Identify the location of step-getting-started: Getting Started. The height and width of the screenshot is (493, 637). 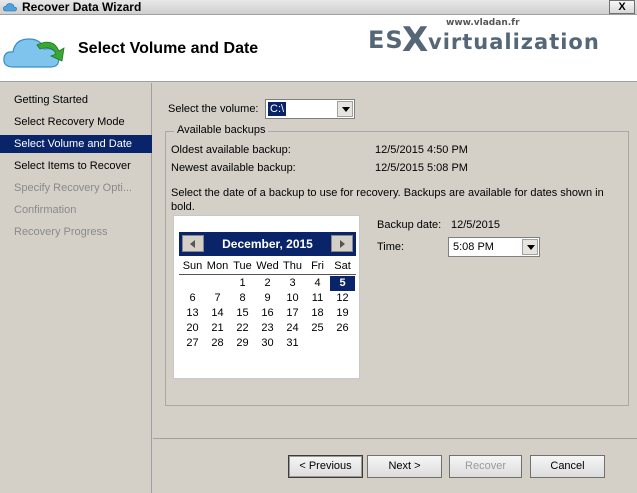
(76, 100).